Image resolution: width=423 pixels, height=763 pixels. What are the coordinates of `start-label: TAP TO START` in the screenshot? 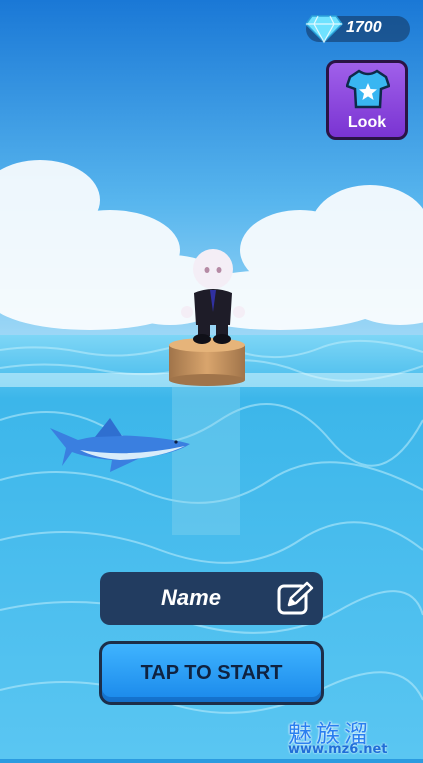 It's located at (211, 673).